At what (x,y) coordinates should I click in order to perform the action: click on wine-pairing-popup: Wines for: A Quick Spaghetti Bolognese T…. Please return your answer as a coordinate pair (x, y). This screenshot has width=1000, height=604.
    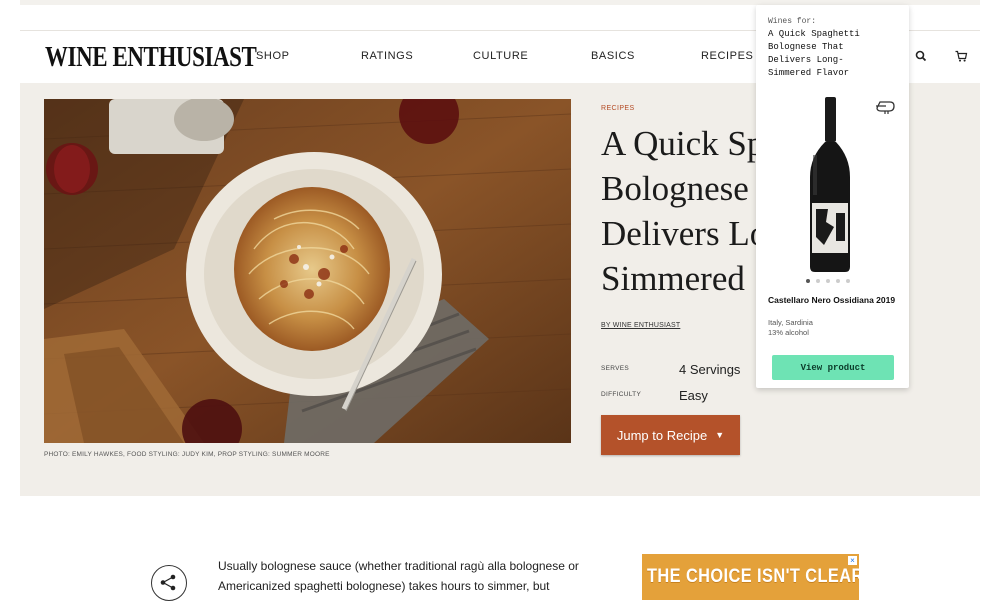
    Looking at the image, I should click on (832, 196).